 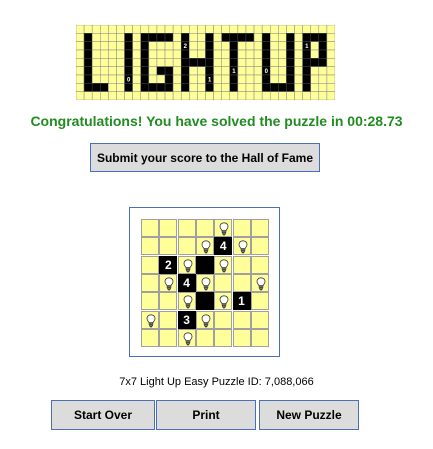 What do you see at coordinates (205, 157) in the screenshot?
I see `submit-score-button: Submit your score to the Hall of Fame` at bounding box center [205, 157].